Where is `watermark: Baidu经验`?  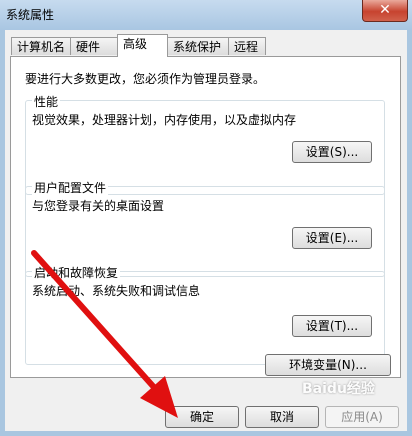 watermark: Baidu经验 is located at coordinates (338, 389).